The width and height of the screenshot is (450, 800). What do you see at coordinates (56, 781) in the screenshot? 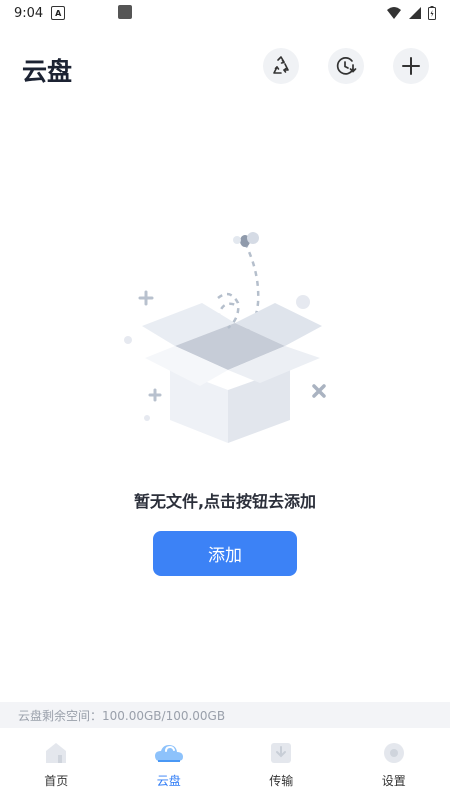
I see `tab-home-label: 首页` at bounding box center [56, 781].